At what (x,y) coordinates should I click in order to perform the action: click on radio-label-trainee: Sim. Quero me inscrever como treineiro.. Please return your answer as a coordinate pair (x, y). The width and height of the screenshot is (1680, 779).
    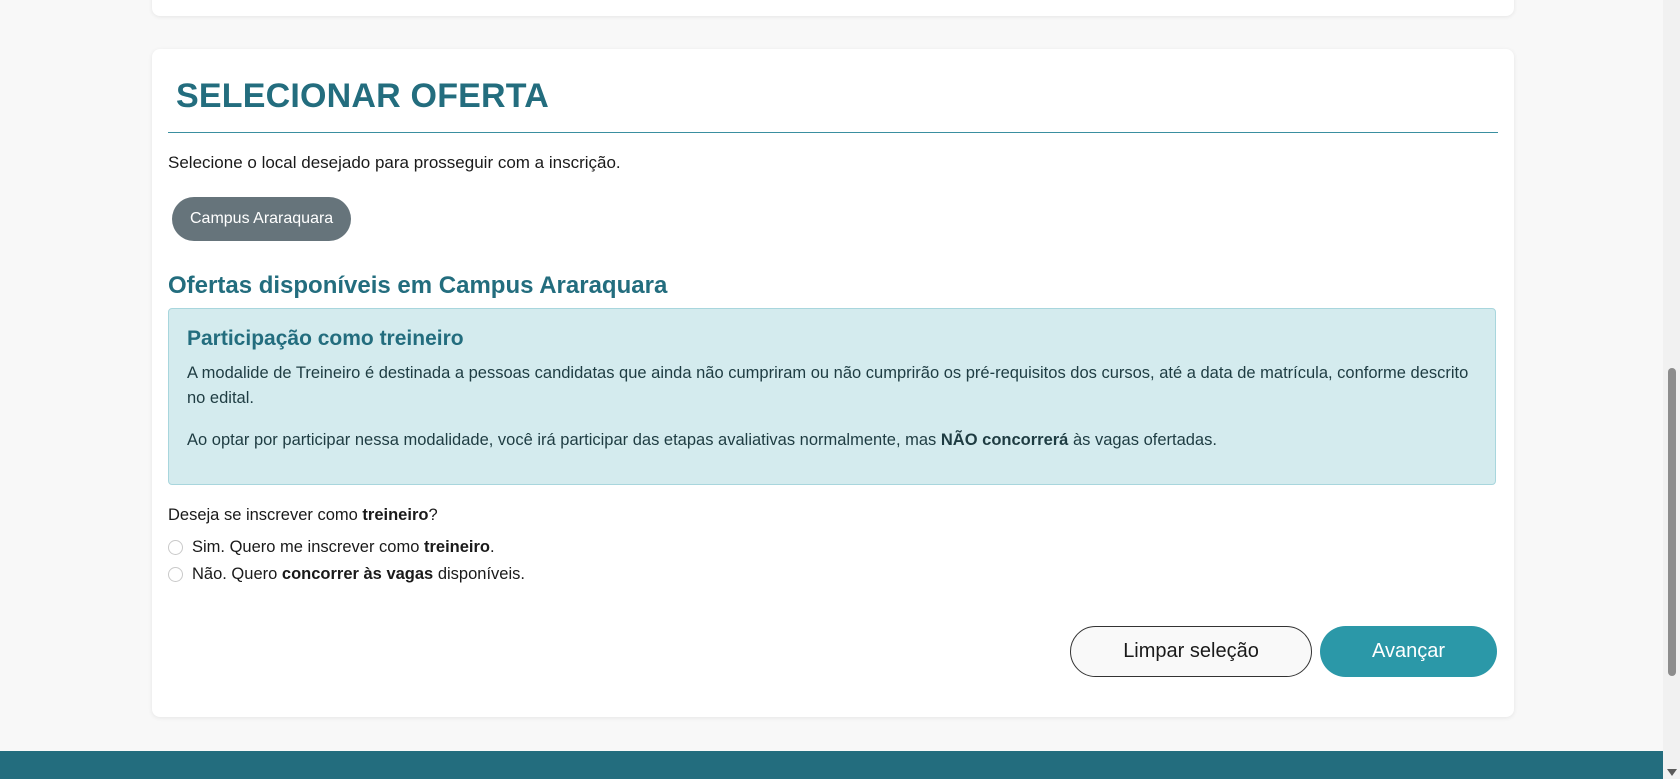
    Looking at the image, I should click on (343, 547).